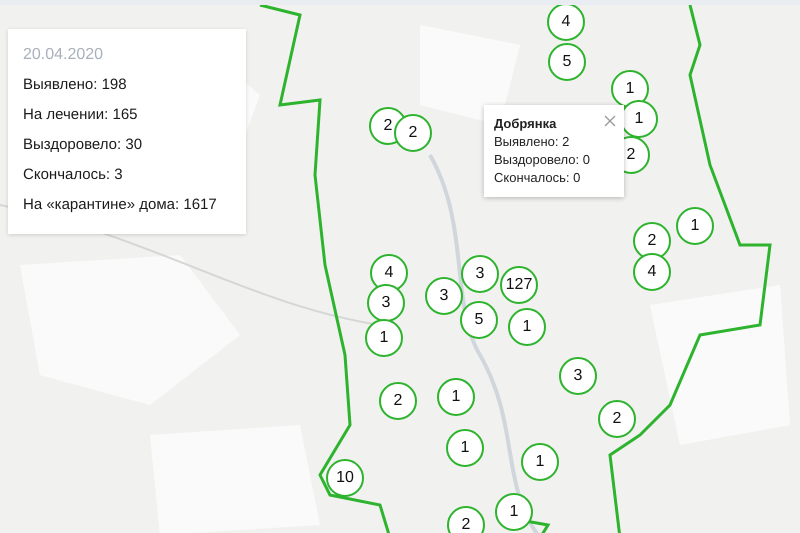 Image resolution: width=800 pixels, height=533 pixels. What do you see at coordinates (73, 174) in the screenshot?
I see `stat-line: Скончалось: 3` at bounding box center [73, 174].